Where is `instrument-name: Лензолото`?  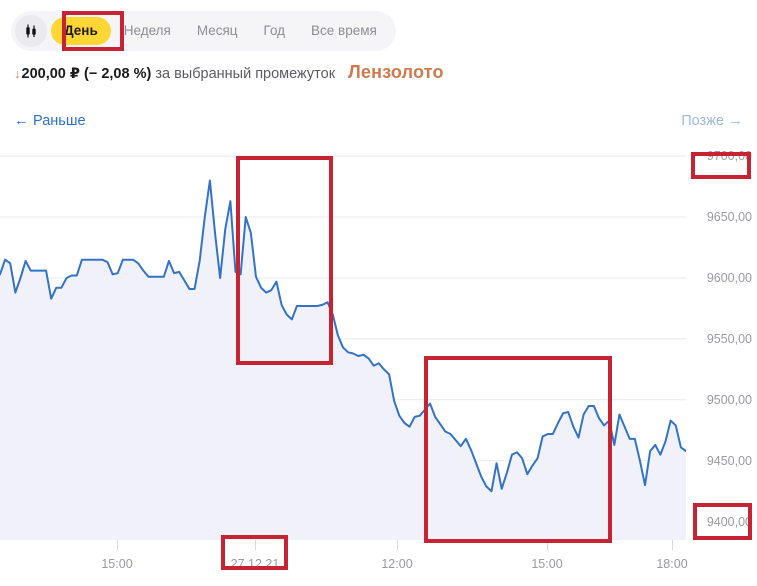
instrument-name: Лензолото is located at coordinates (396, 72).